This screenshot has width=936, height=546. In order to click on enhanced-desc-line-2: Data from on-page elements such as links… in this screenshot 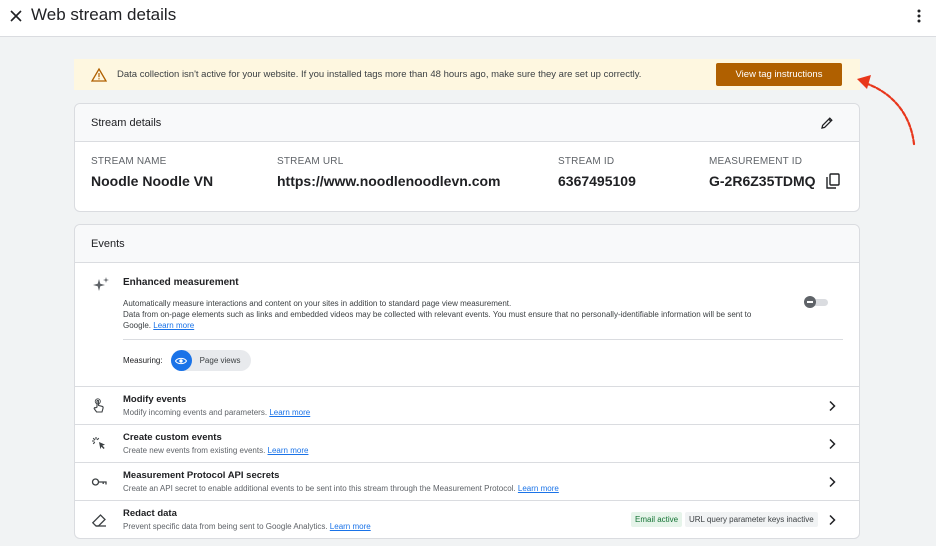, I will do `click(437, 314)`.